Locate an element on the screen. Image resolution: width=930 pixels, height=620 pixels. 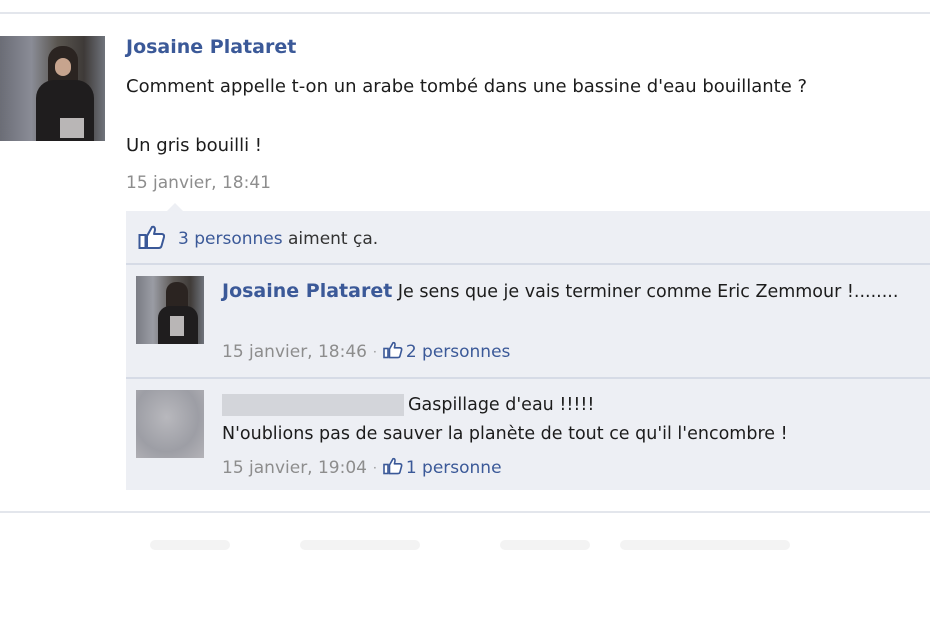
post-text-line2: Un gris bouilli ! is located at coordinates (194, 145).